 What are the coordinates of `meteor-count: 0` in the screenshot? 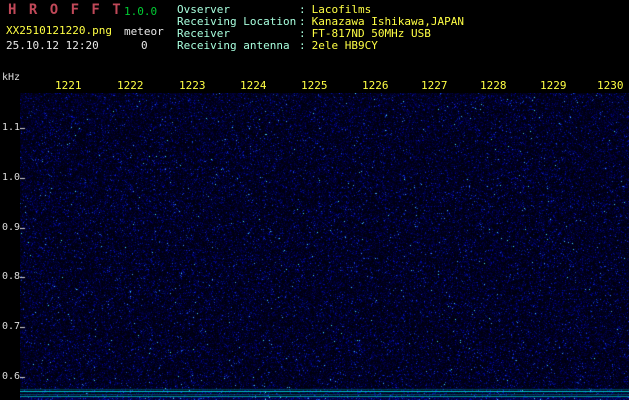 It's located at (144, 45).